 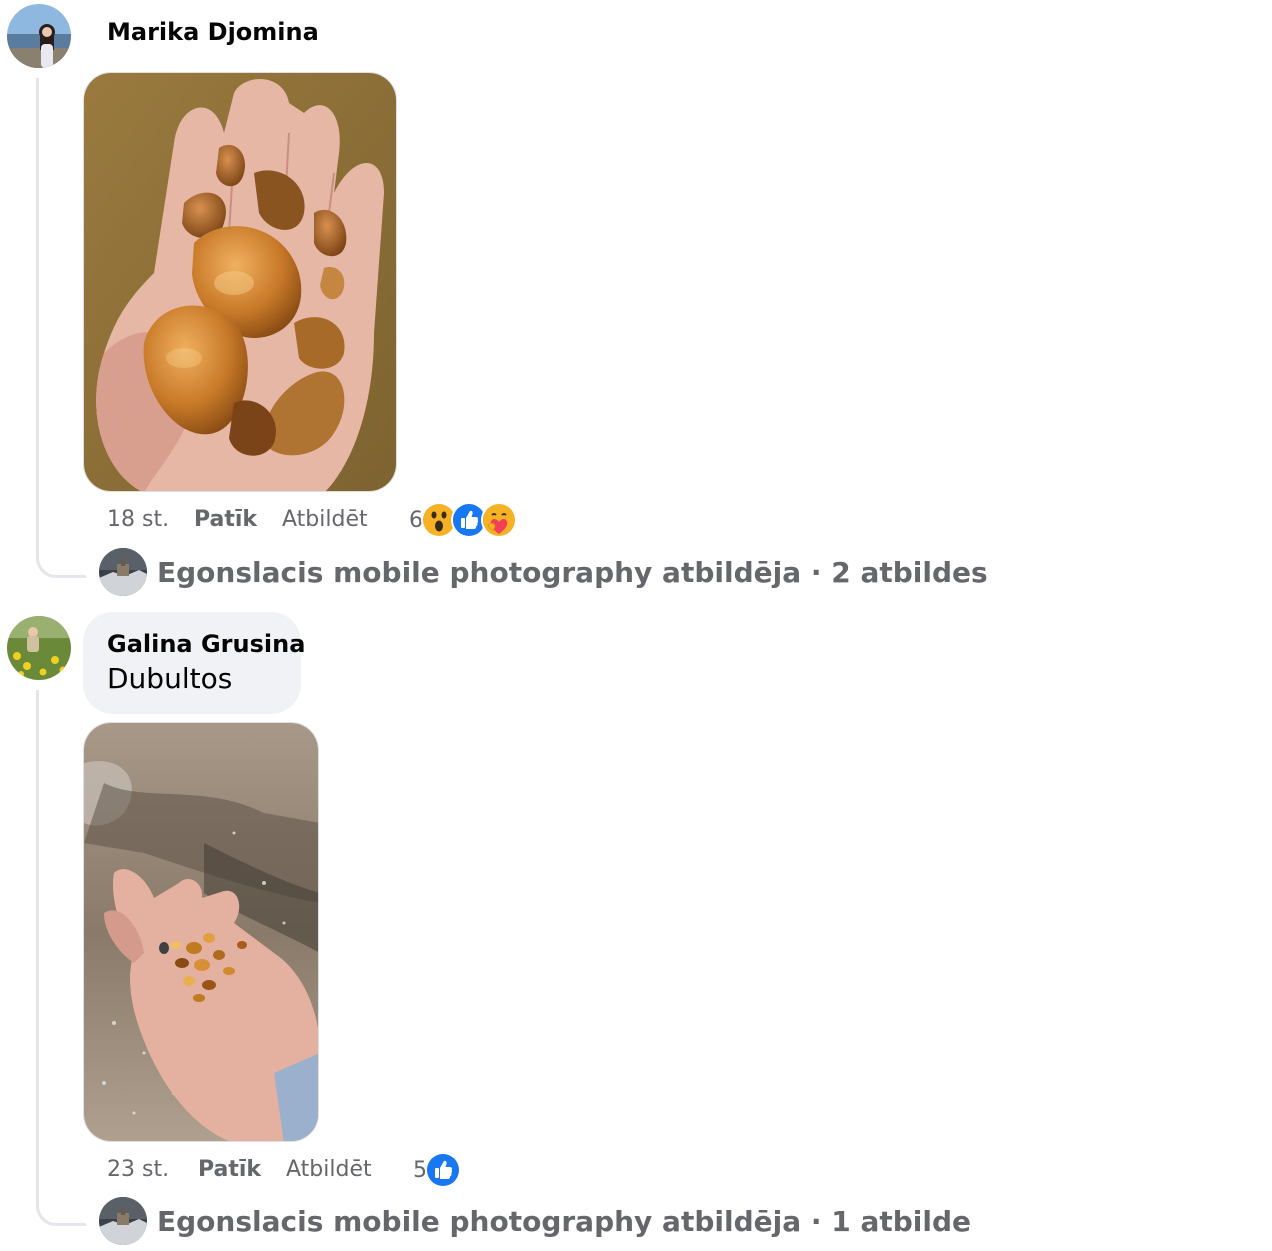 I want to click on comment-text: Dubultos, so click(x=170, y=678).